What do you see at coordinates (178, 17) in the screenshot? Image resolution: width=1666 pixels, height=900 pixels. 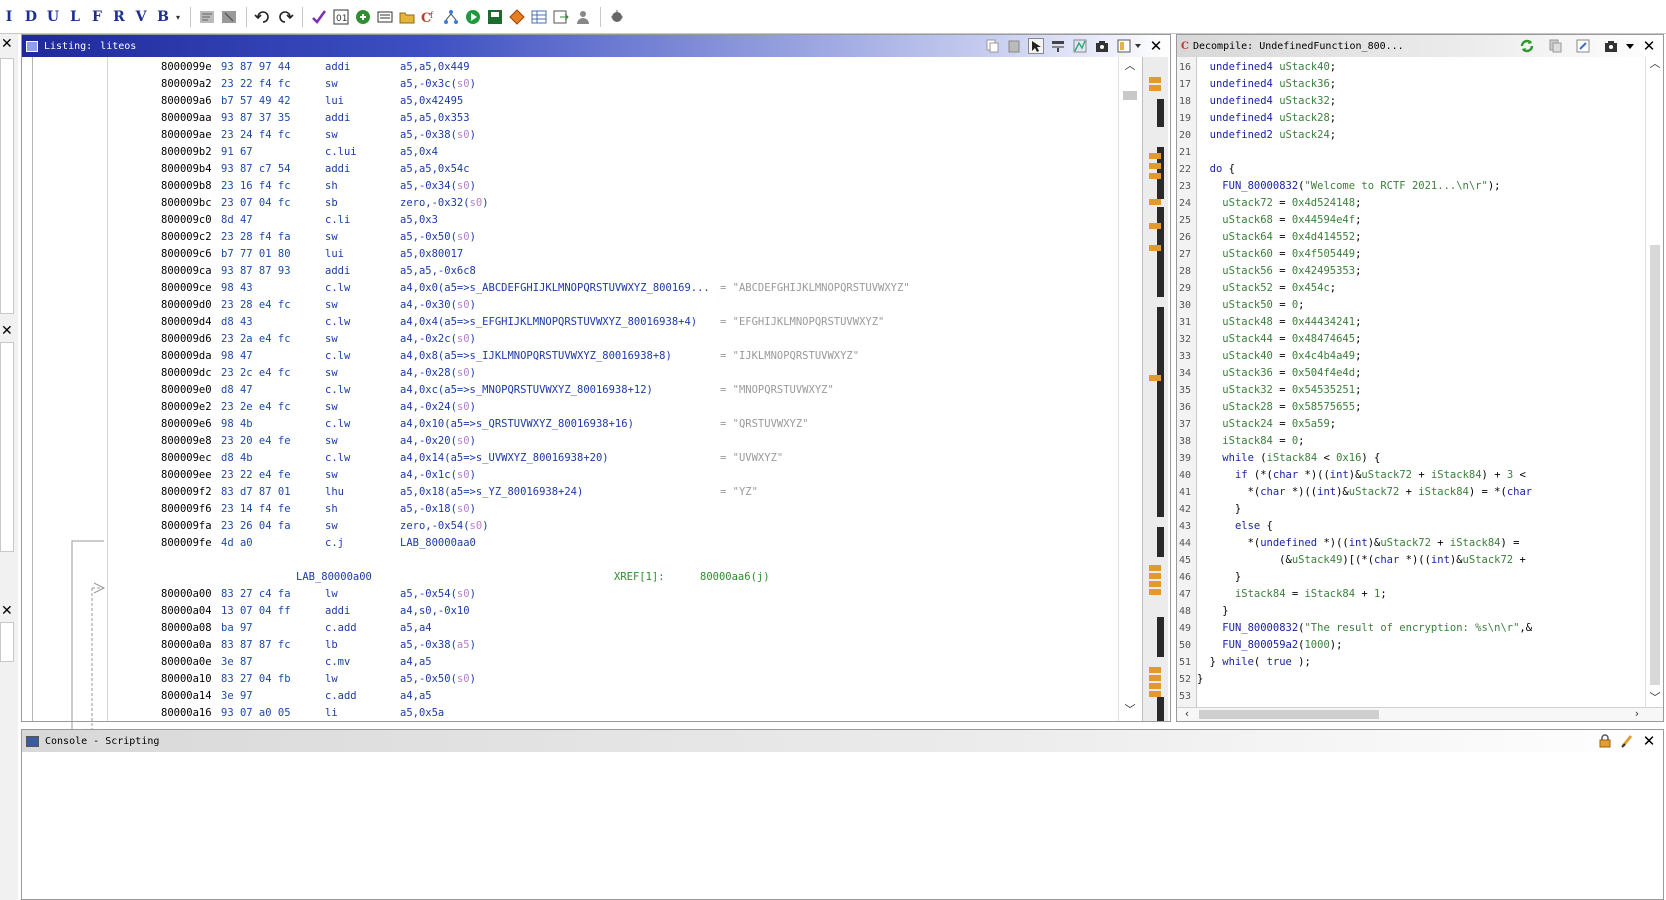 I see `chevron-down-icon: ▾` at bounding box center [178, 17].